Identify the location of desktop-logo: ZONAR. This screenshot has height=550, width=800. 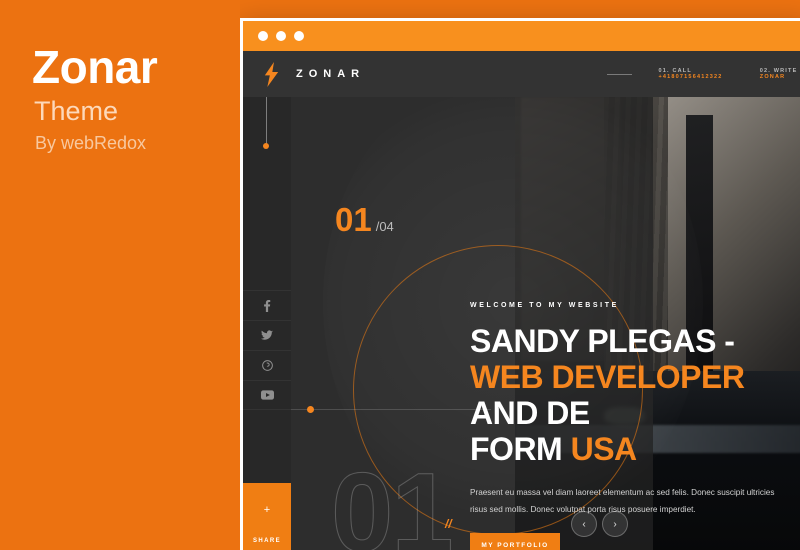
(304, 74).